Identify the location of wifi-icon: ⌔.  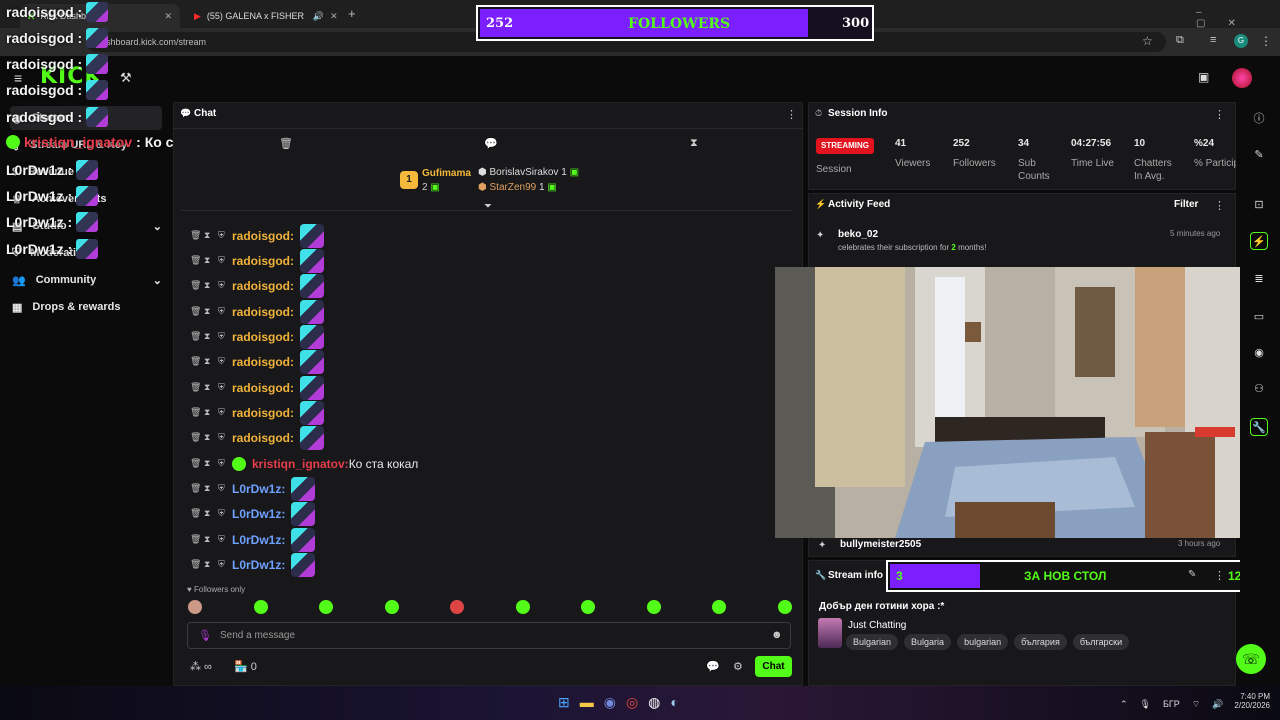
(1196, 704).